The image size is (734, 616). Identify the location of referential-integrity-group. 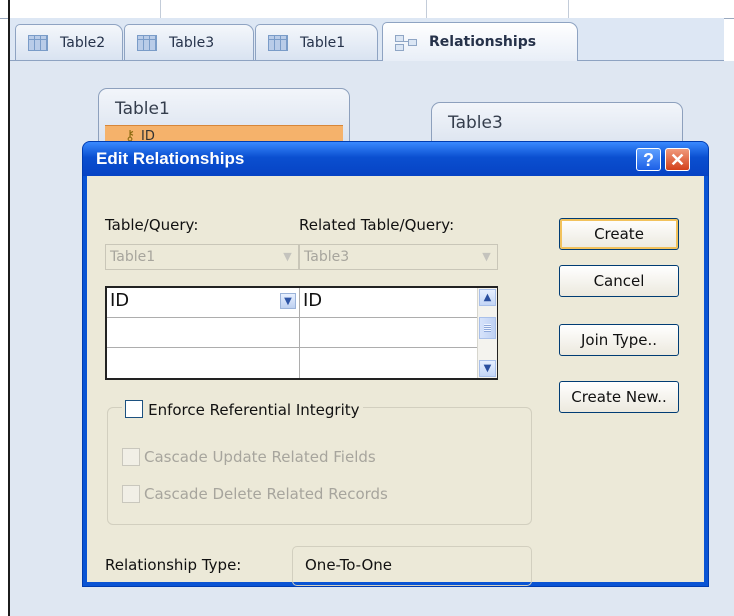
(319, 466).